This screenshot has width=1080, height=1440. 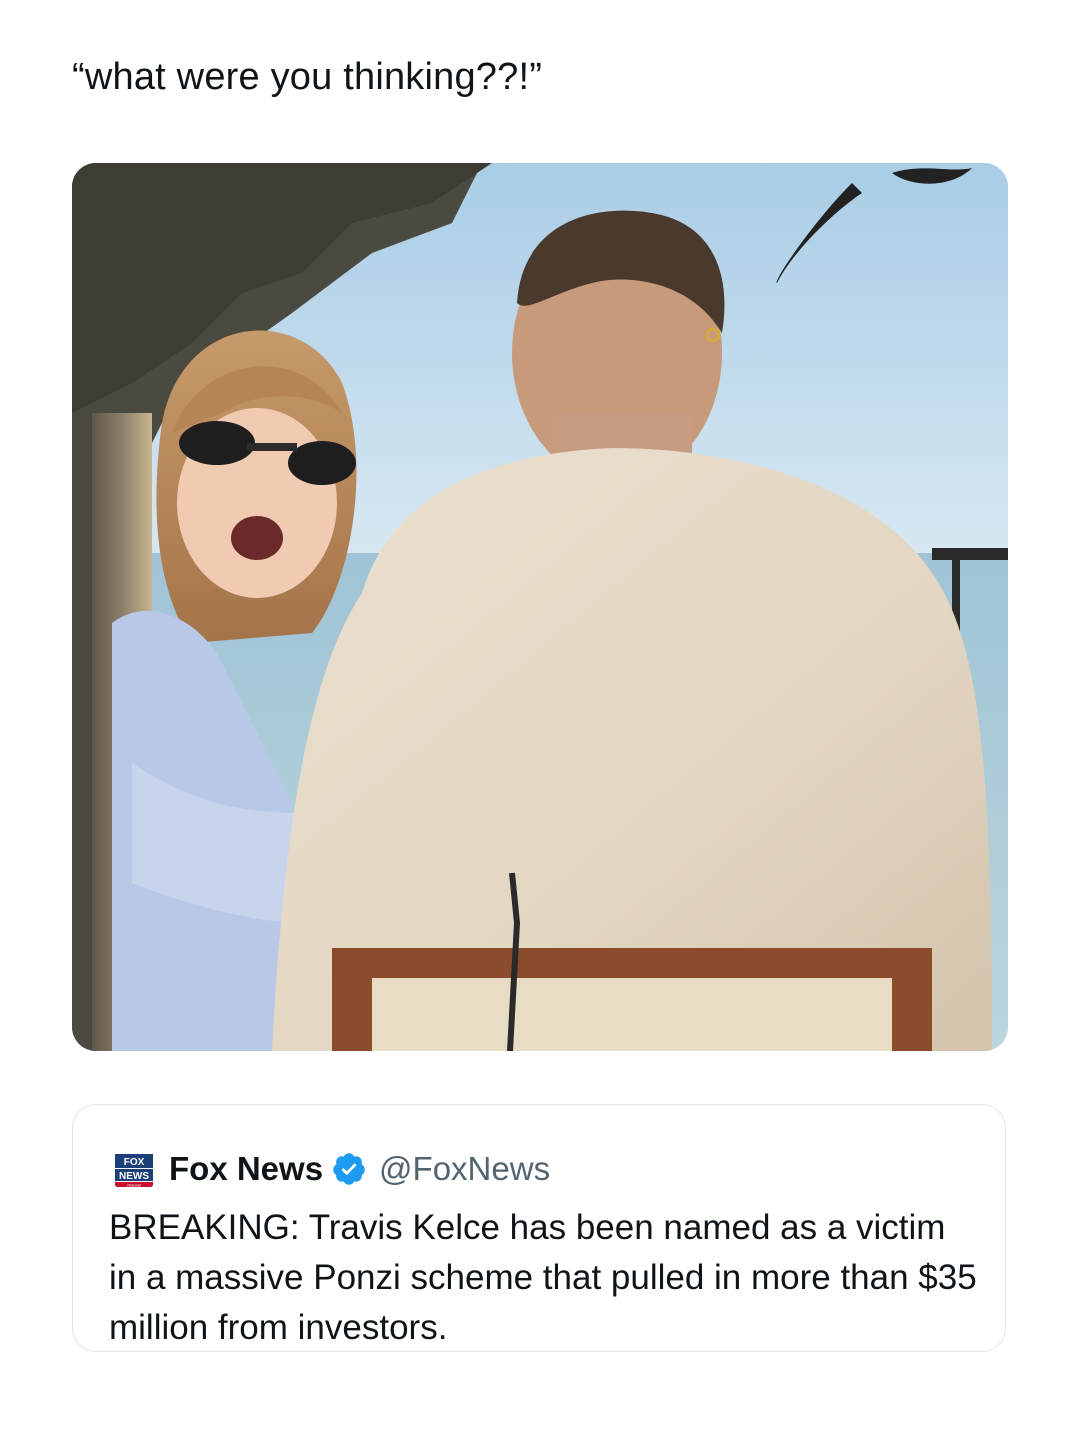 I want to click on fox-news-avatar: FOX NEWS channel, so click(x=134, y=1169).